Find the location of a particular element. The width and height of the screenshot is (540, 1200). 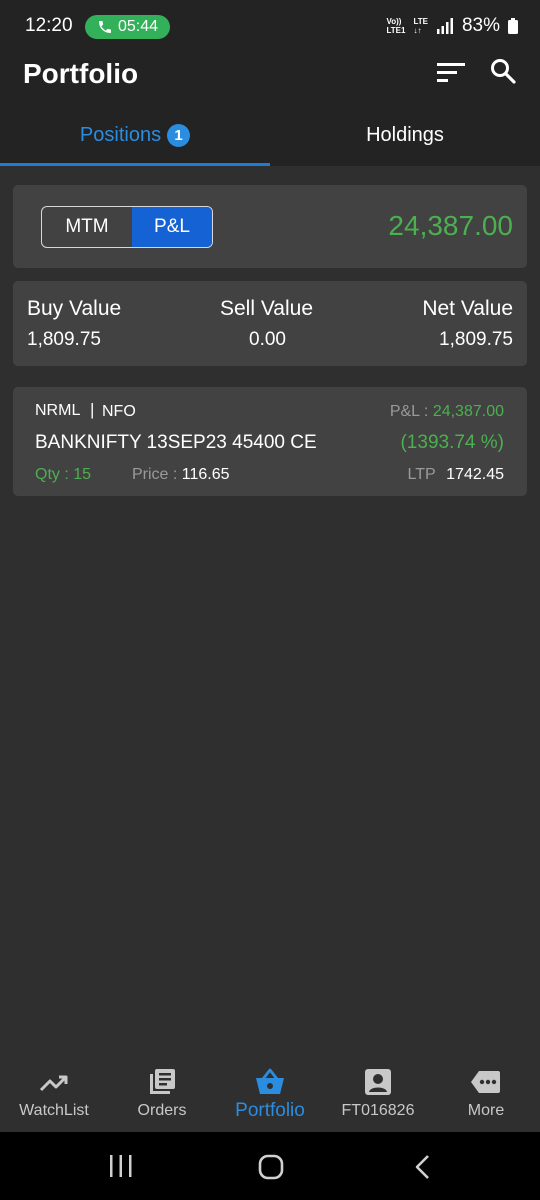

tab-bar: Positions 1 Holdings is located at coordinates (270, 135).